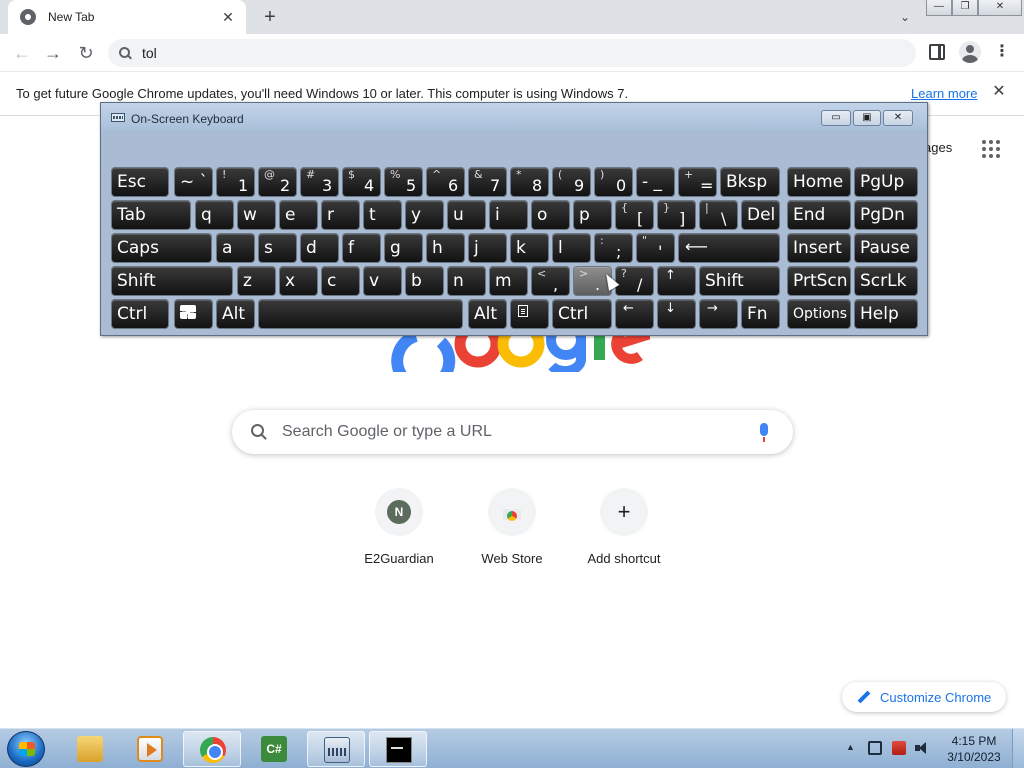 Image resolution: width=1024 pixels, height=768 pixels. What do you see at coordinates (571, 248) in the screenshot?
I see `key-l: l` at bounding box center [571, 248].